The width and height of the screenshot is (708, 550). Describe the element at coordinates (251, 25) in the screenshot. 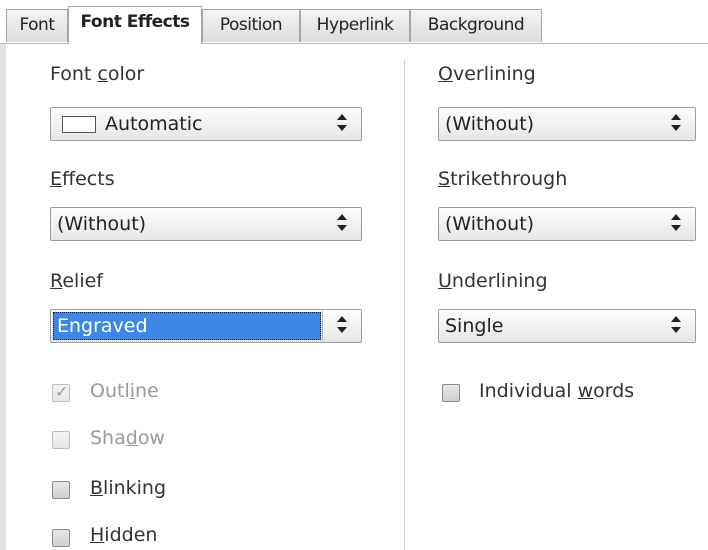

I see `tab-position: Position` at that location.